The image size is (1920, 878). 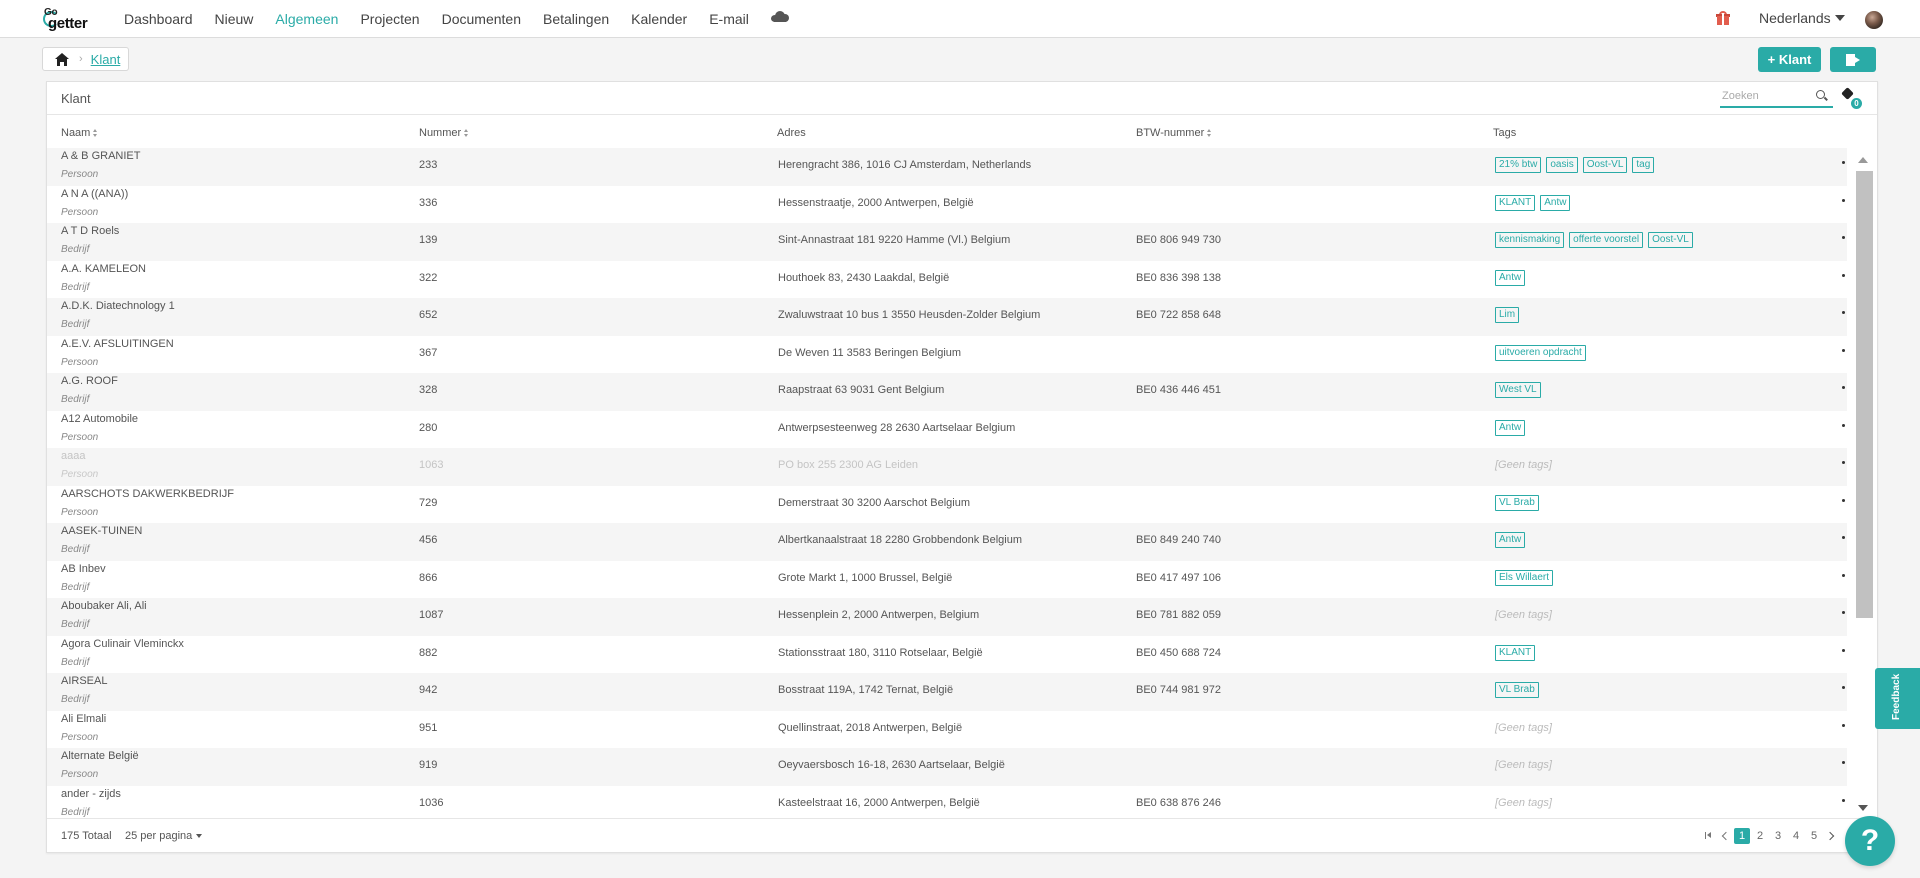 What do you see at coordinates (1518, 390) in the screenshot?
I see `tag-chip: West VL` at bounding box center [1518, 390].